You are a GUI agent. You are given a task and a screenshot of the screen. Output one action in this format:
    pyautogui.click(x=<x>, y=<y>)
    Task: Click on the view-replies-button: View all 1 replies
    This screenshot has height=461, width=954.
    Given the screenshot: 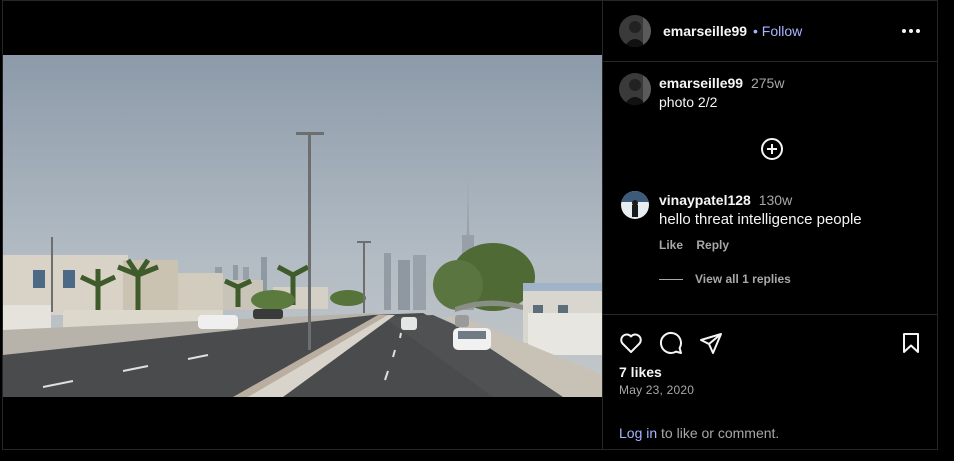 What is the action you would take?
    pyautogui.click(x=725, y=279)
    